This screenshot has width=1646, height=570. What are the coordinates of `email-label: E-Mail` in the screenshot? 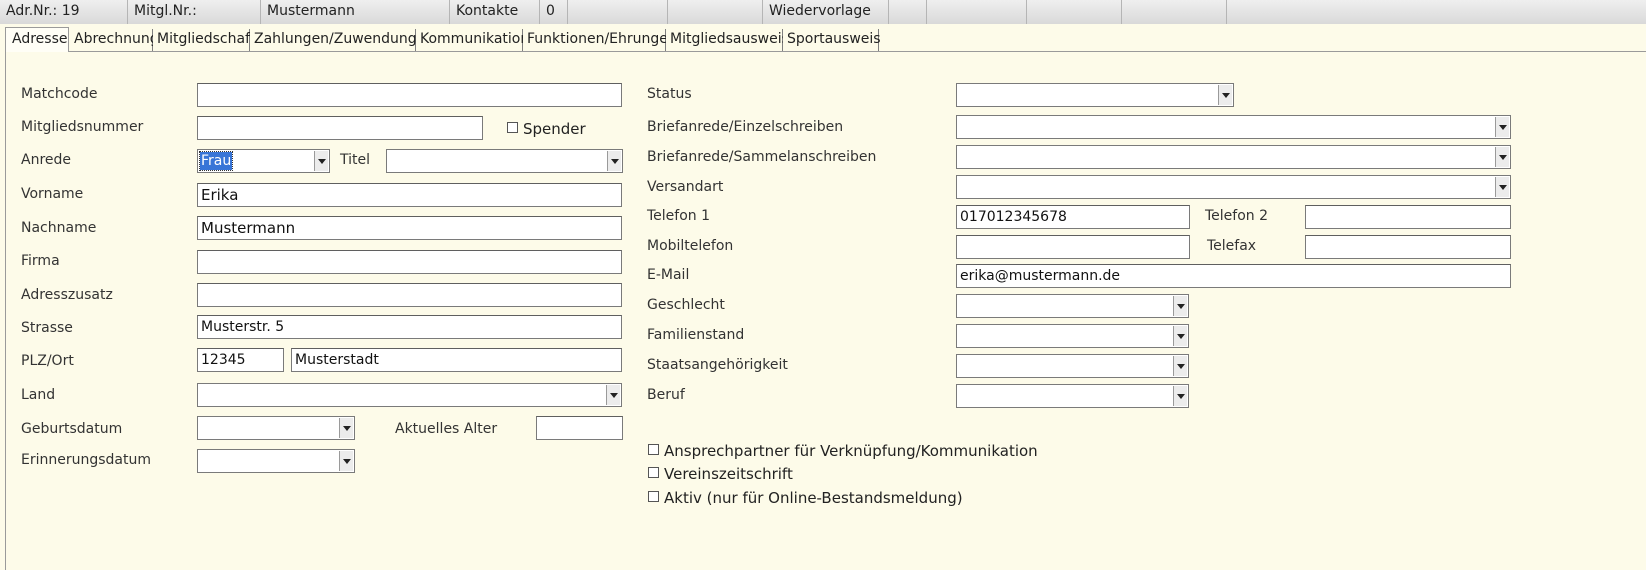 It's located at (668, 275).